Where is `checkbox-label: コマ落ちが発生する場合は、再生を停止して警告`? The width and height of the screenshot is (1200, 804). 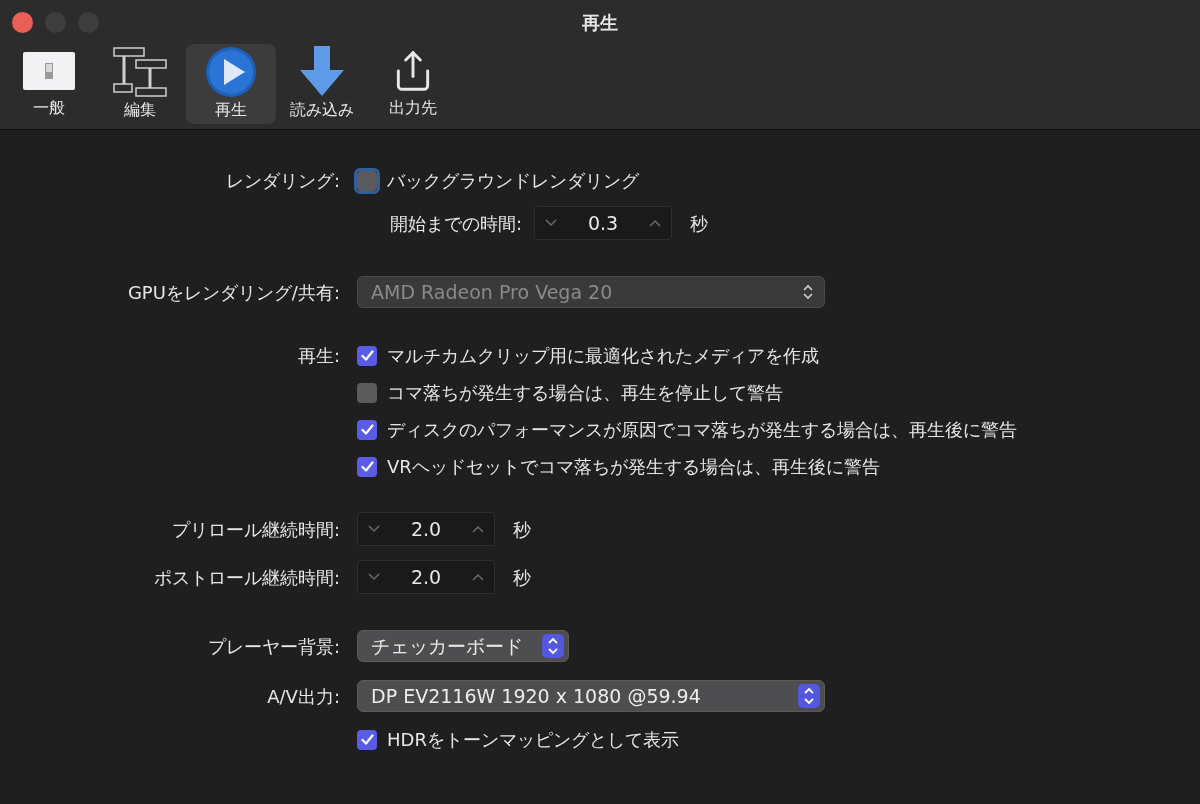
checkbox-label: コマ落ちが発生する場合は、再生を停止して警告 is located at coordinates (585, 393).